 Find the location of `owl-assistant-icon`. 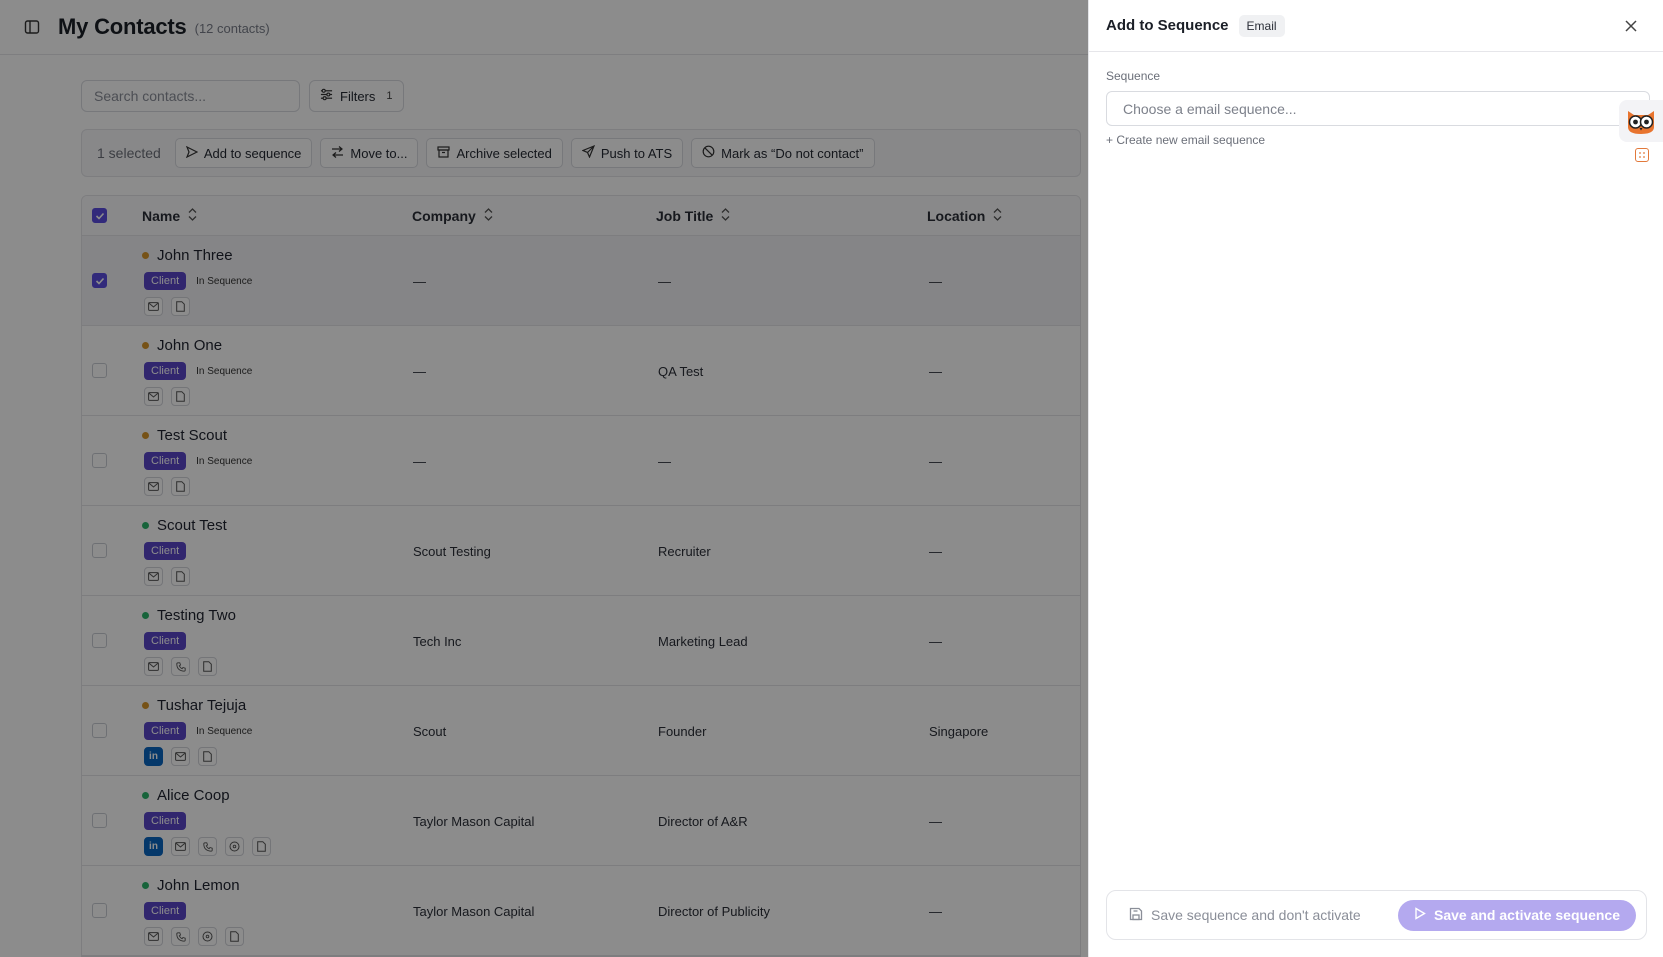

owl-assistant-icon is located at coordinates (1641, 121).